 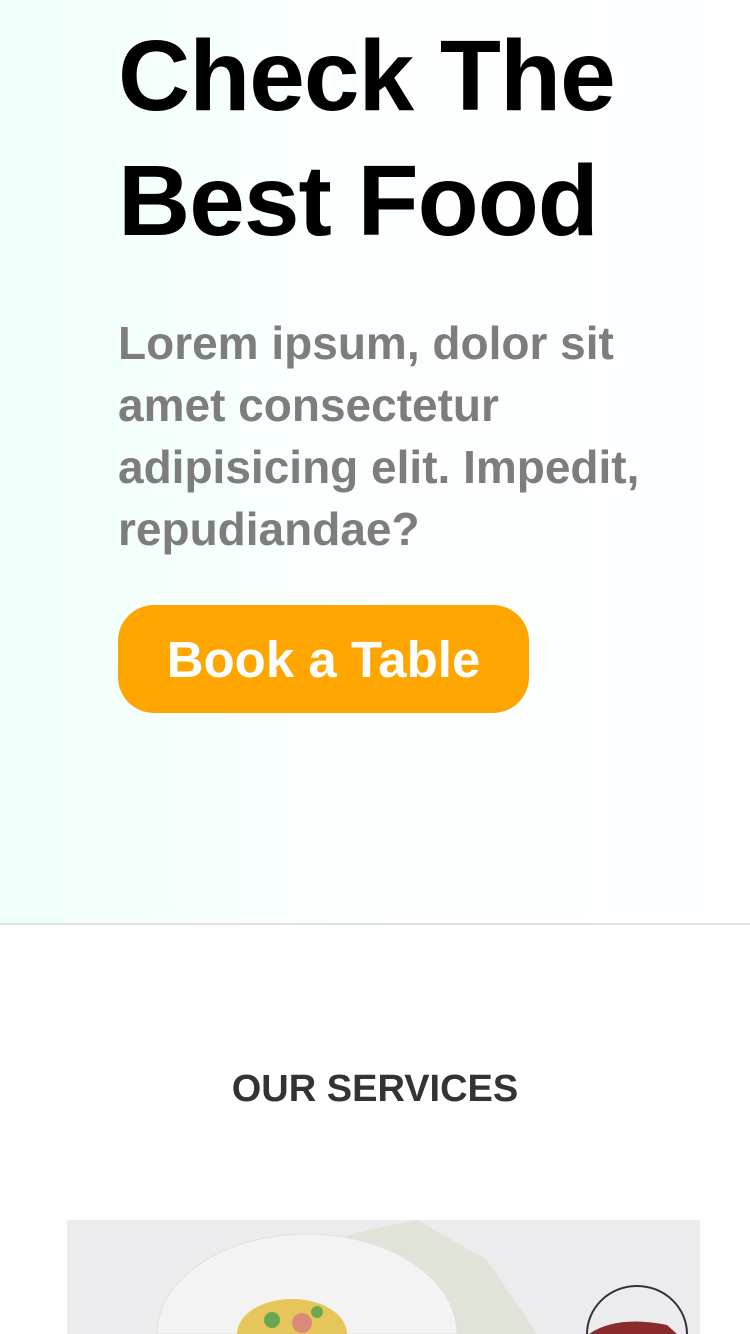 I want to click on title-line-2: Best Food, so click(x=358, y=201).